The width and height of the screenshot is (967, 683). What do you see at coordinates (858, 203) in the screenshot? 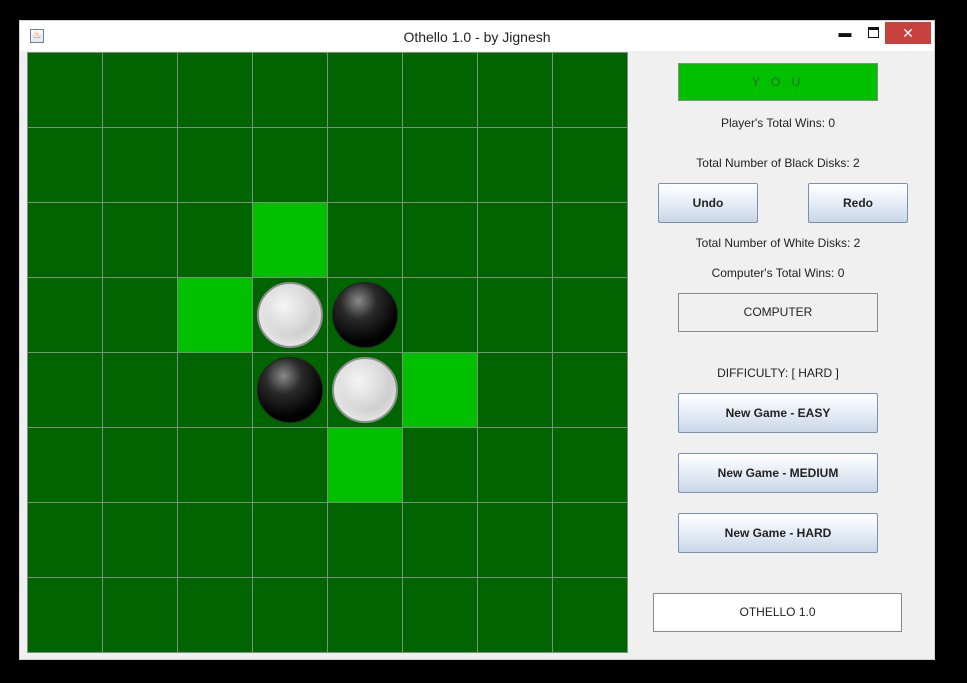
I see `redo-button: Redo` at bounding box center [858, 203].